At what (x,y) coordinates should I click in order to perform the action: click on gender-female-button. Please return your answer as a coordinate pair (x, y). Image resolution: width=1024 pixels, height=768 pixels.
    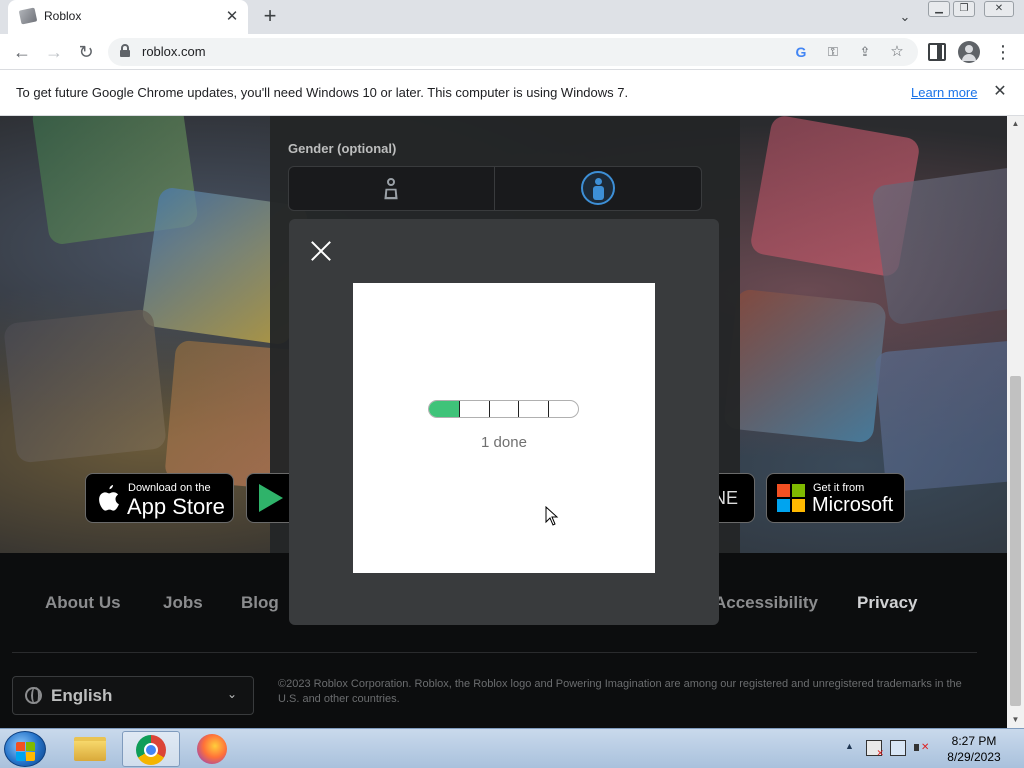
    Looking at the image, I should click on (392, 188).